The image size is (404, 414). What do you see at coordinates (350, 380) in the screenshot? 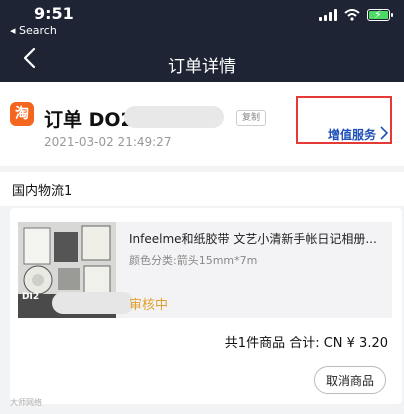
I see `cancel-item-button: 取消商品` at bounding box center [350, 380].